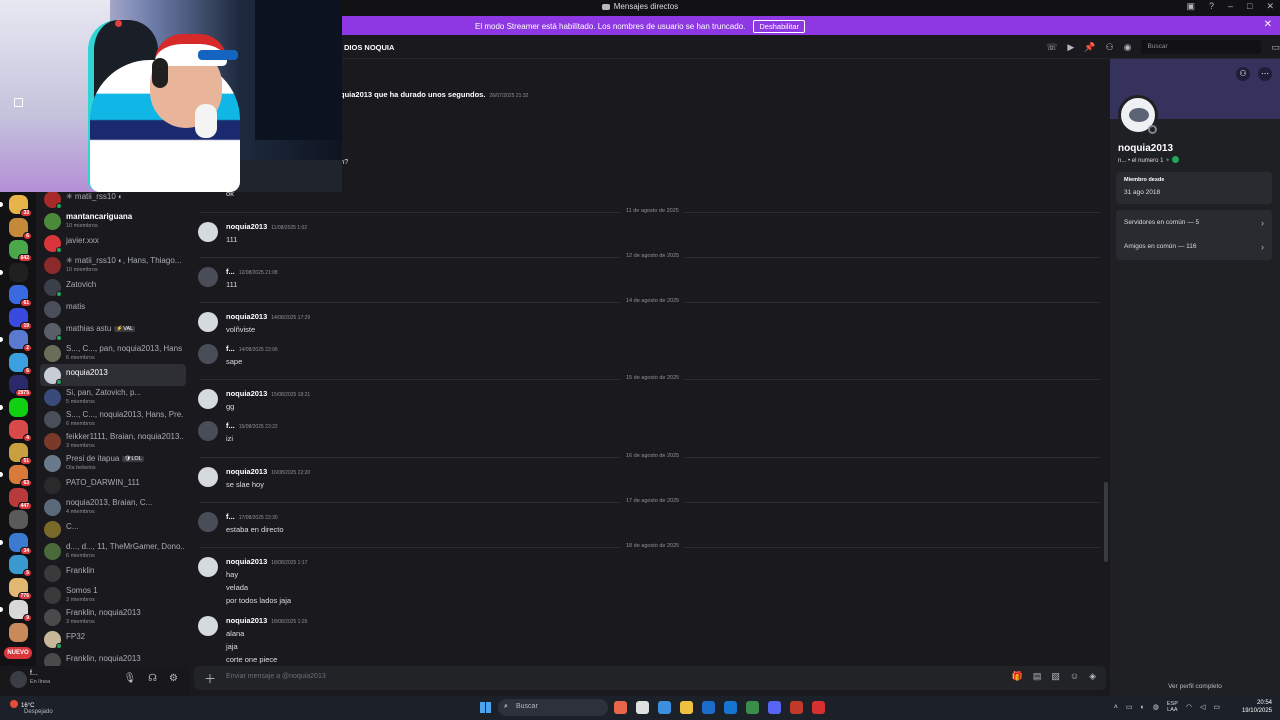 This screenshot has height=720, width=1280. What do you see at coordinates (113, 331) in the screenshot?
I see `dm-item: mathias astu ⚡VAL` at bounding box center [113, 331].